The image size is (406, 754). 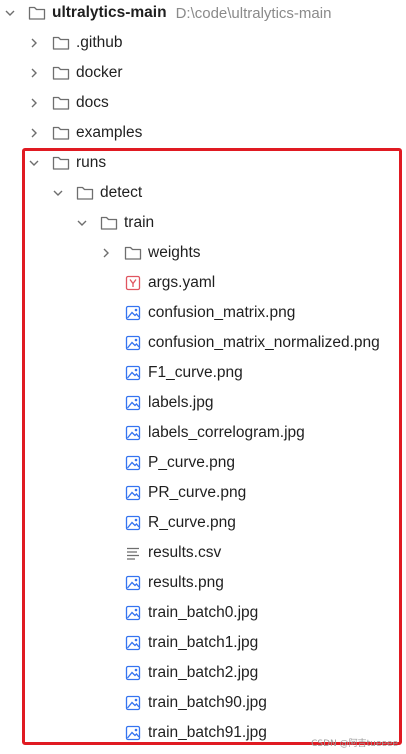 I want to click on tree-row-file: results.csv, so click(x=203, y=553).